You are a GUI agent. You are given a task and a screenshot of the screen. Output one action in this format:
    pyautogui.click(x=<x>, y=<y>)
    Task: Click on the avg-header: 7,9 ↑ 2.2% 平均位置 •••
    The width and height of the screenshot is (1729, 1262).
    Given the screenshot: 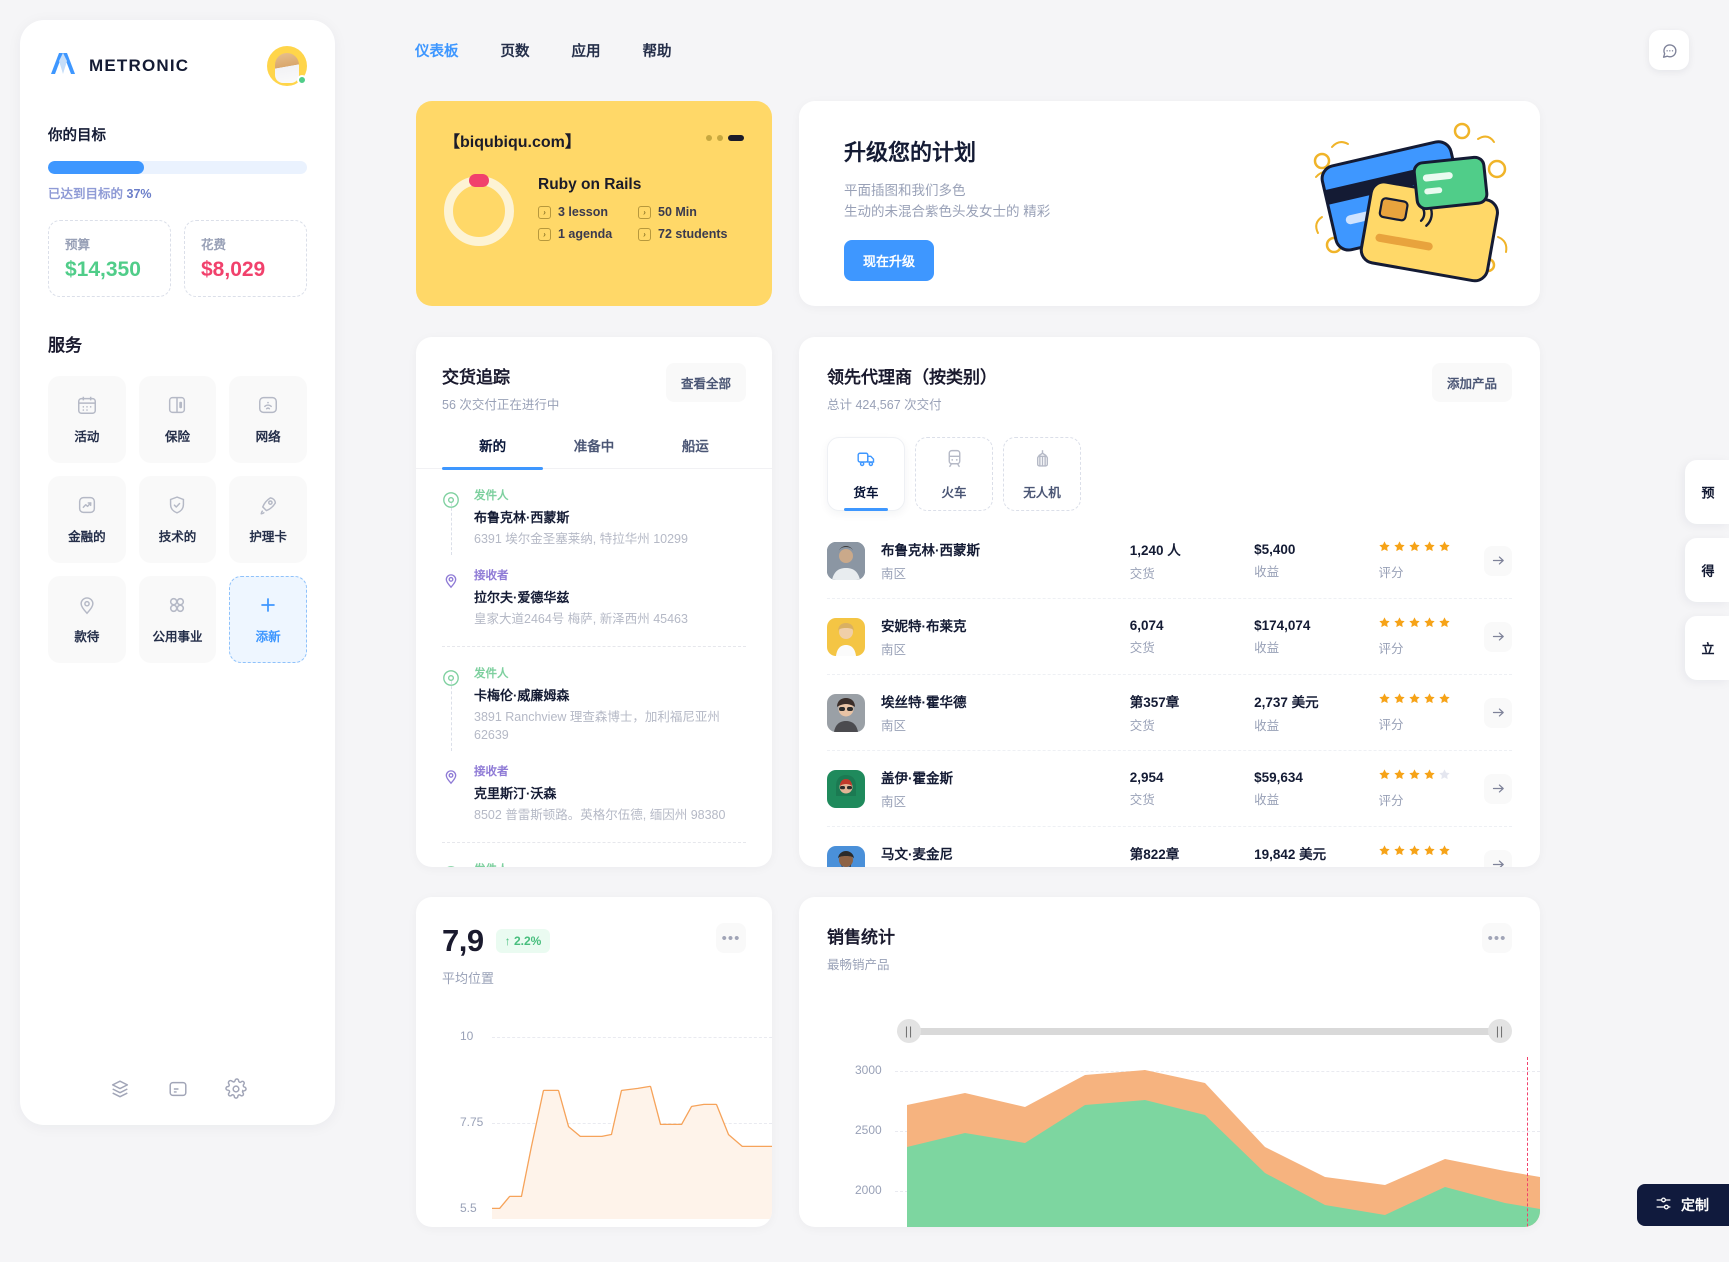 What is the action you would take?
    pyautogui.click(x=594, y=955)
    